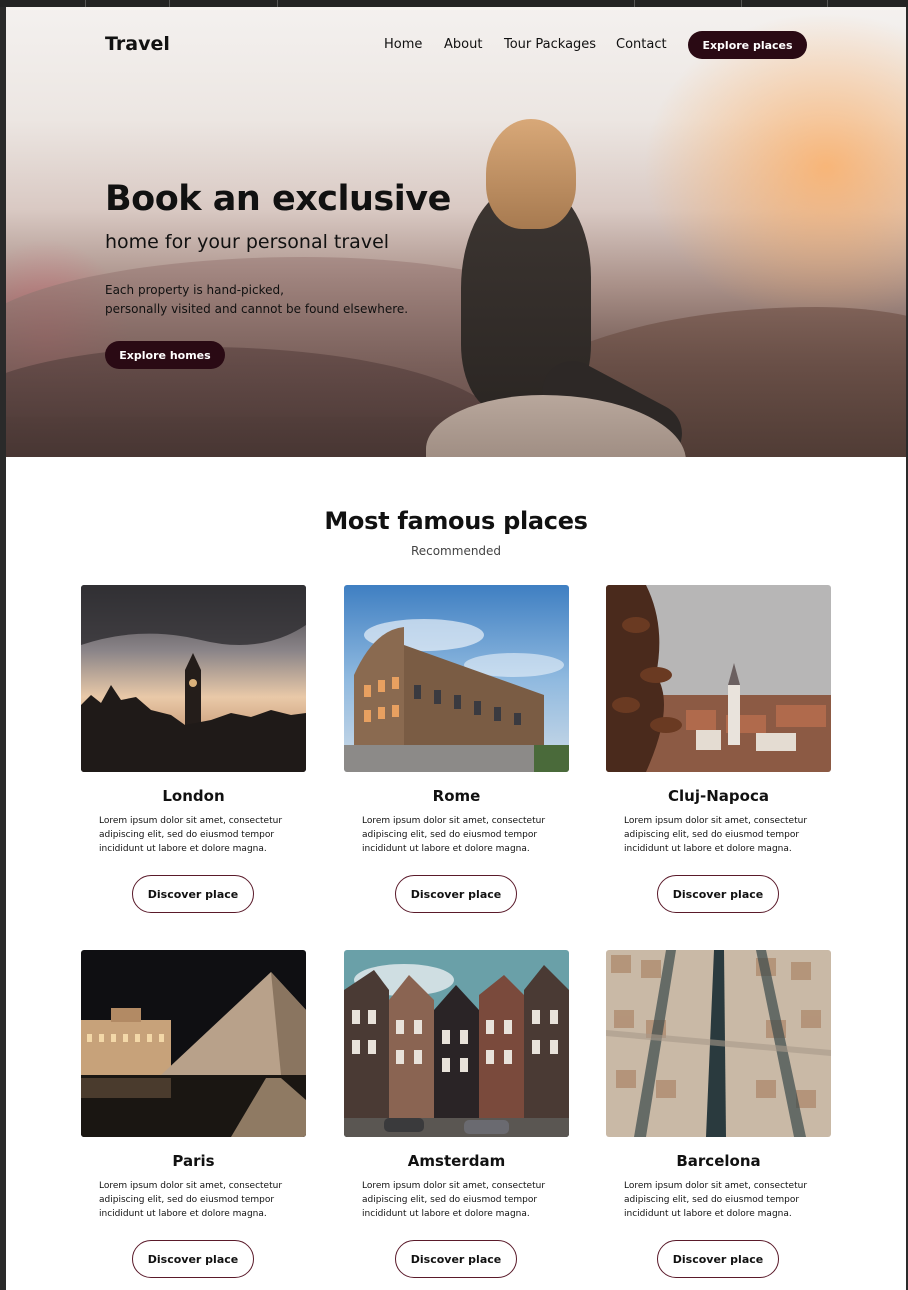  What do you see at coordinates (550, 44) in the screenshot?
I see `nav-tour-packages: Tour Packages` at bounding box center [550, 44].